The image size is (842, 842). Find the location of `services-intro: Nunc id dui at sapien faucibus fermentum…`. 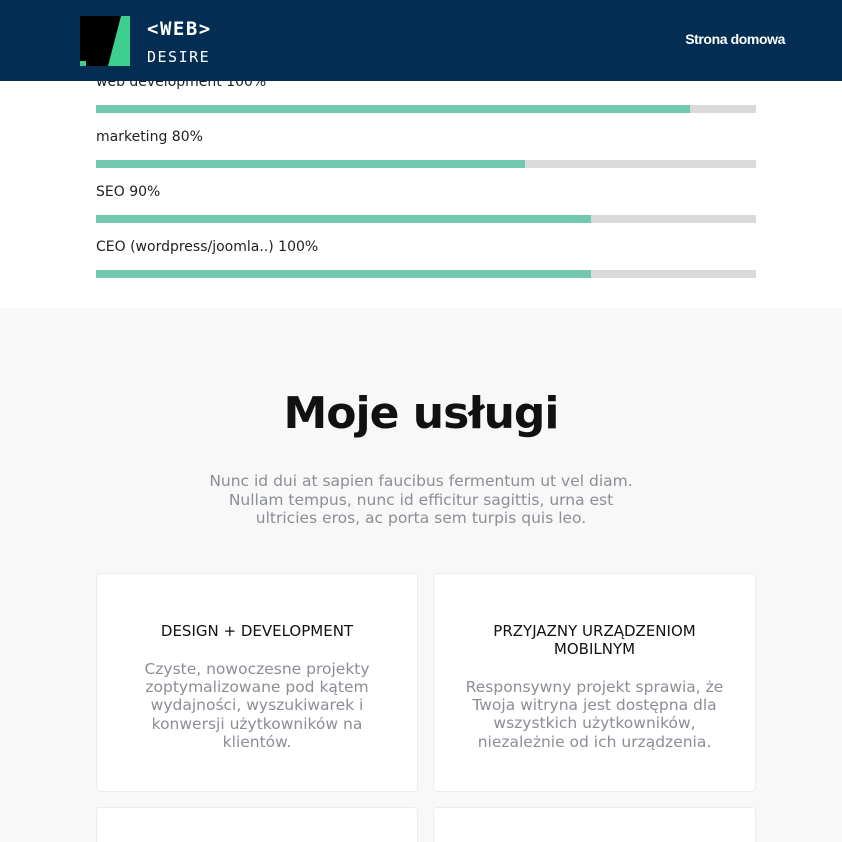

services-intro: Nunc id dui at sapien faucibus fermentum… is located at coordinates (421, 499).